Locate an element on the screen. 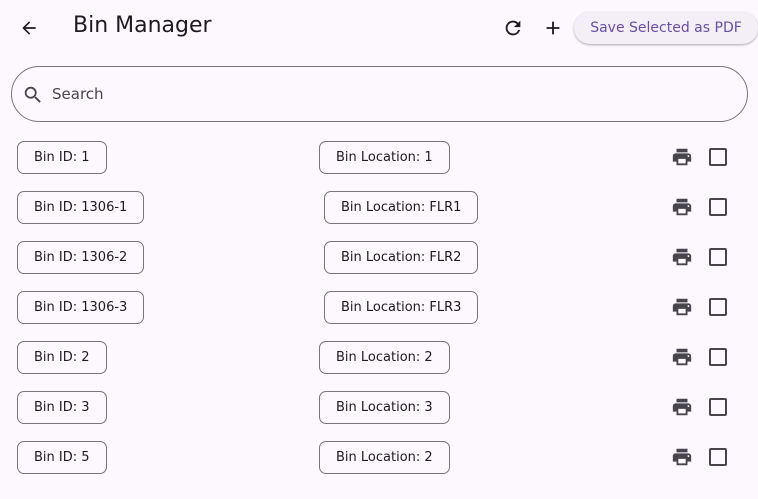  bin-row: Bin ID: 1306-3 Bin Location: FLR3 is located at coordinates (379, 307).